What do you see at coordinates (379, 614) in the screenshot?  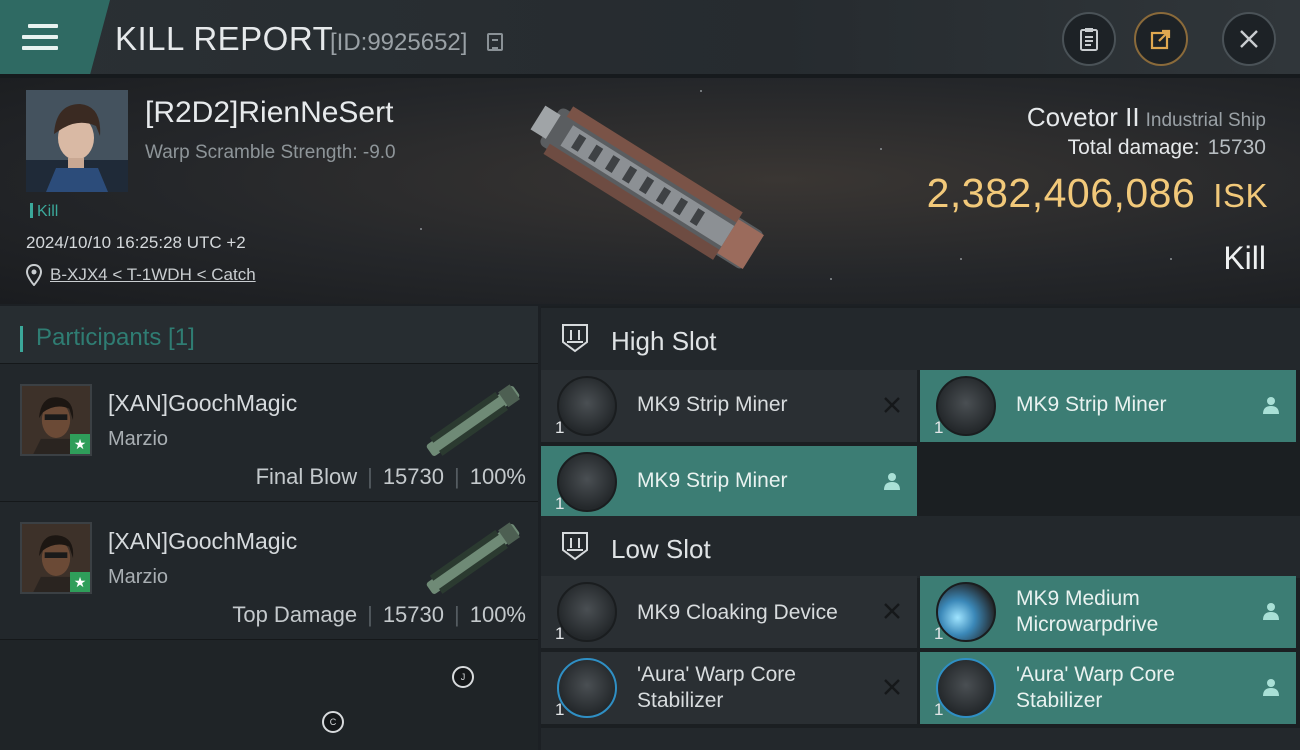 I see `participant-stats: Top Damage | 15730 | 100%` at bounding box center [379, 614].